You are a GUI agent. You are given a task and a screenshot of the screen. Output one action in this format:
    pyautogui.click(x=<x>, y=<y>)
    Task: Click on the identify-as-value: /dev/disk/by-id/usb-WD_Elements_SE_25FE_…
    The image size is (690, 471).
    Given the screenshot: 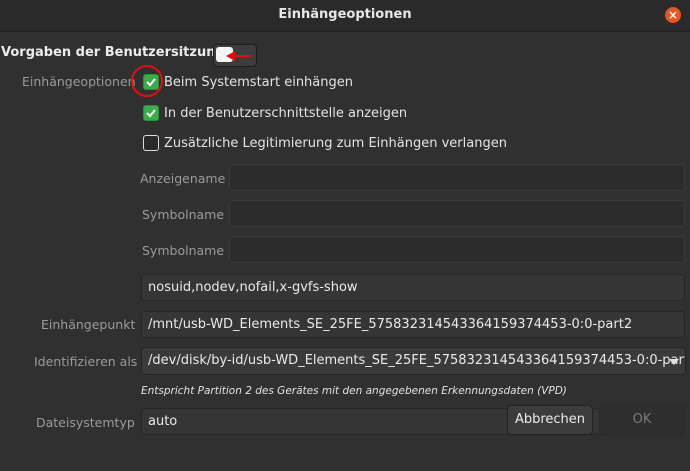 What is the action you would take?
    pyautogui.click(x=417, y=360)
    